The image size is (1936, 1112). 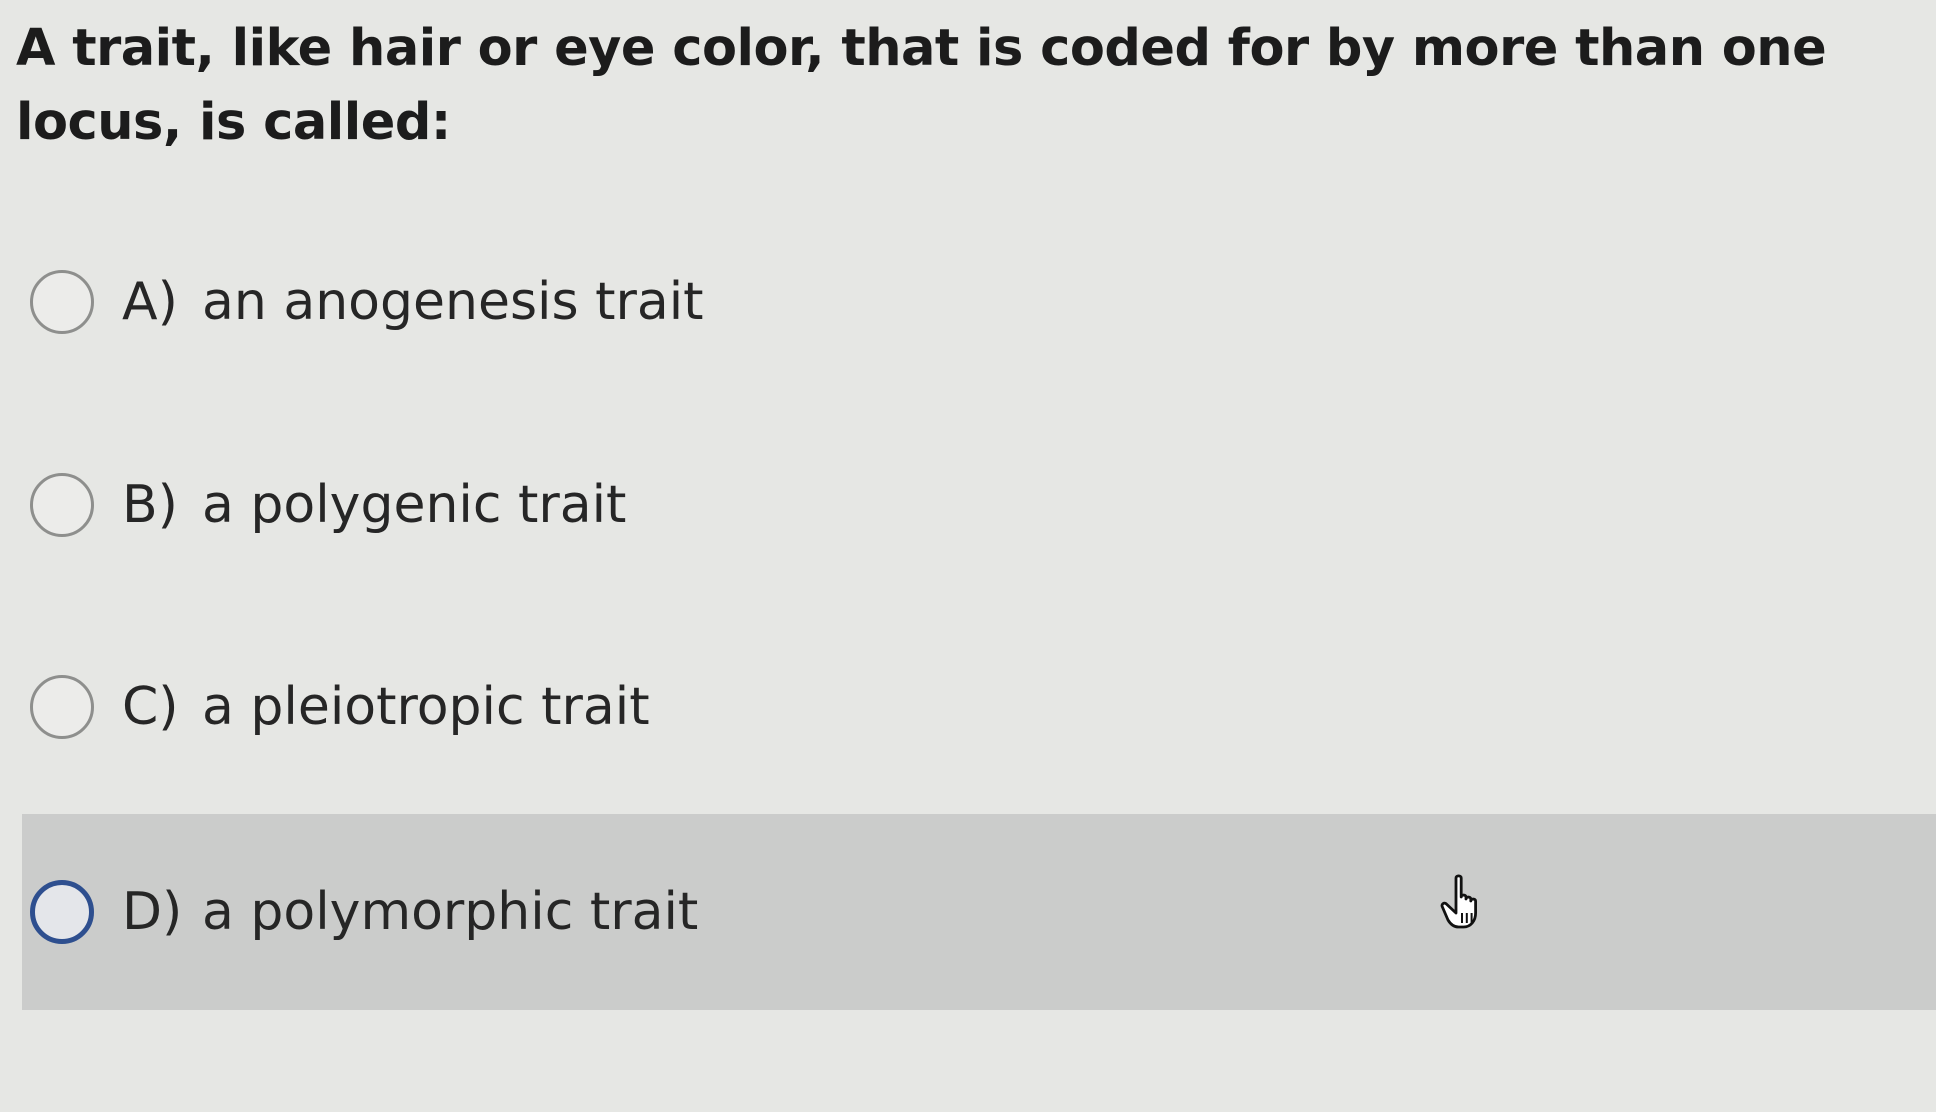 What do you see at coordinates (426, 707) in the screenshot?
I see `option-c-label: a pleiotropic trait` at bounding box center [426, 707].